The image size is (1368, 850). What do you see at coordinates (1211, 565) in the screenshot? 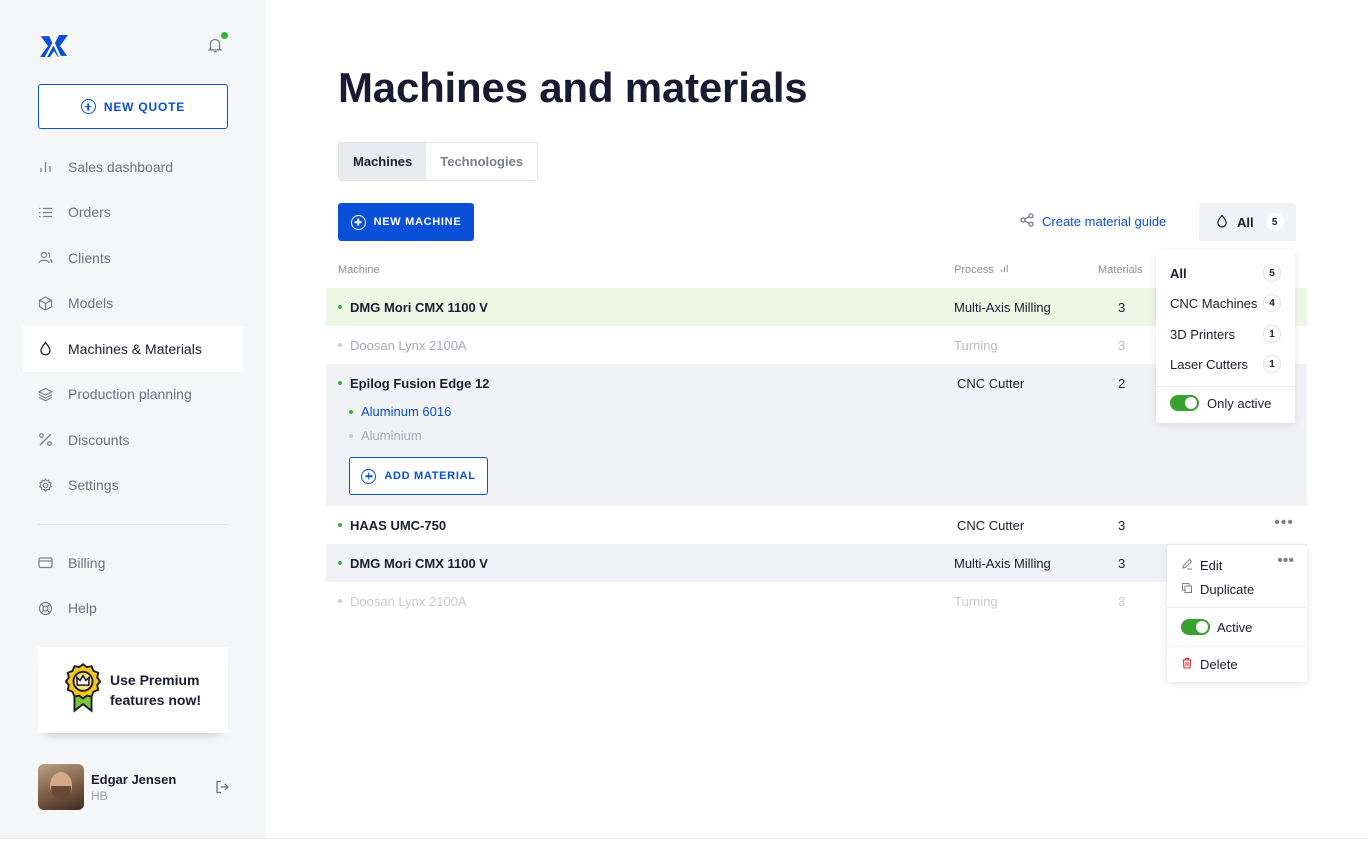
I see `menu-item-label: Edit` at bounding box center [1211, 565].